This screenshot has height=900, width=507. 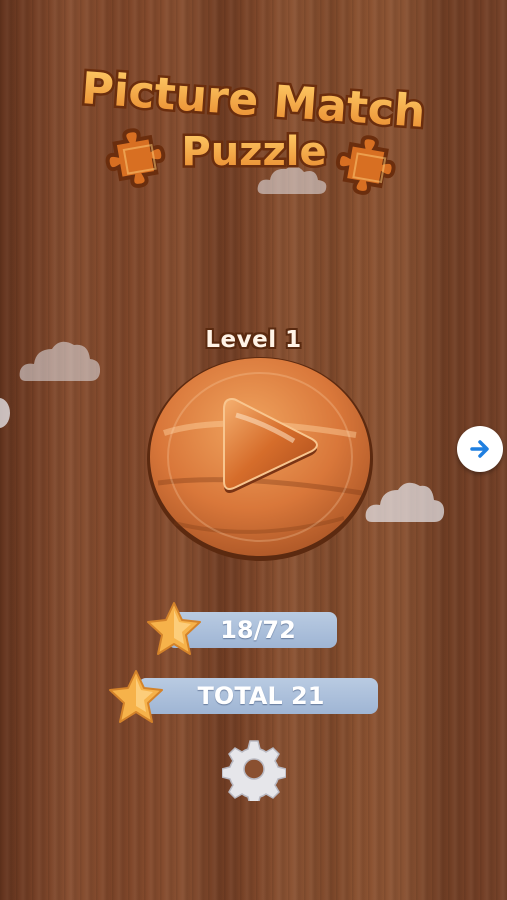 I want to click on settings-button, so click(x=254, y=771).